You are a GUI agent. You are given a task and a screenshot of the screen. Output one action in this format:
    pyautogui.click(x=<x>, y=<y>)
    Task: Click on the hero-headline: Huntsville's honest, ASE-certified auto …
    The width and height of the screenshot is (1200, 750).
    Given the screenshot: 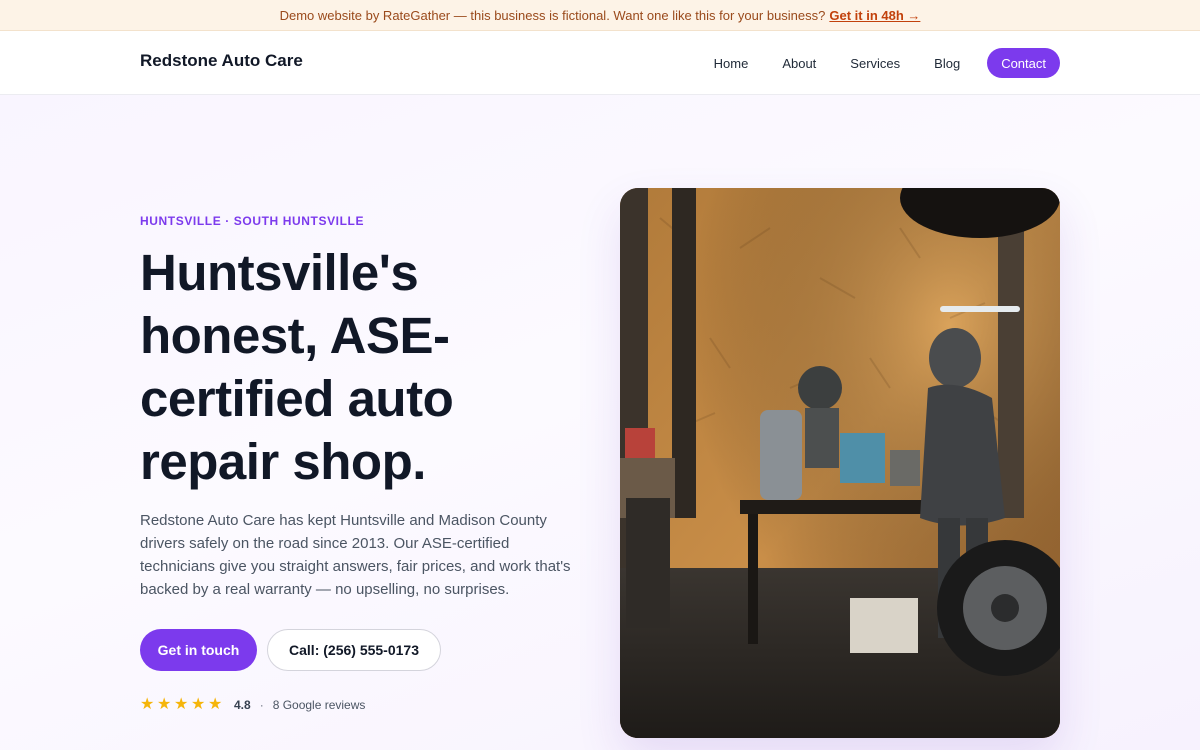 What is the action you would take?
    pyautogui.click(x=297, y=367)
    